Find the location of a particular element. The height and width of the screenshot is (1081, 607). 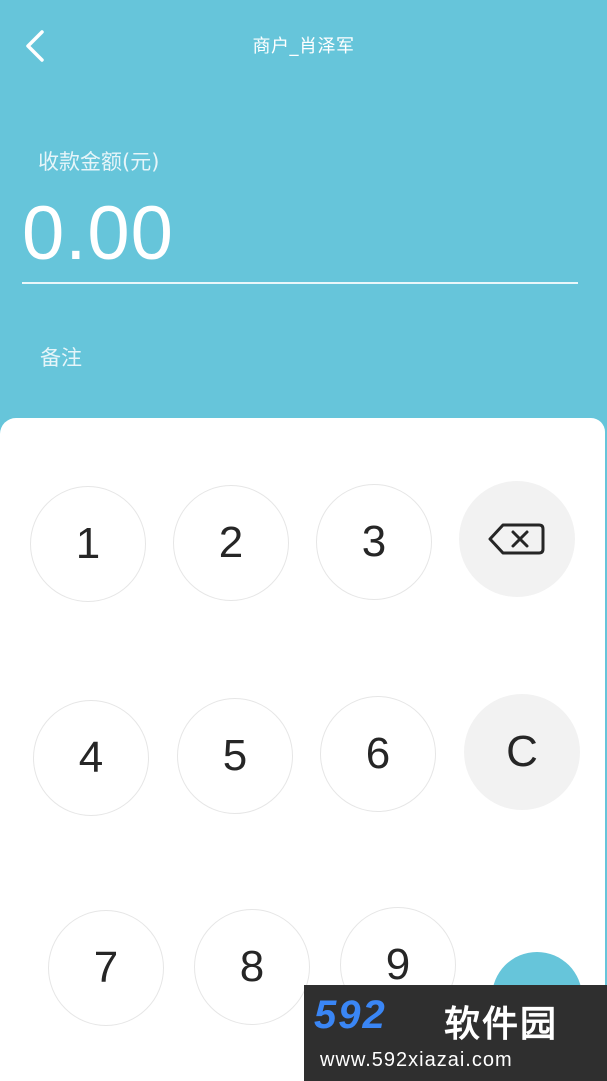

backspace-button is located at coordinates (517, 539).